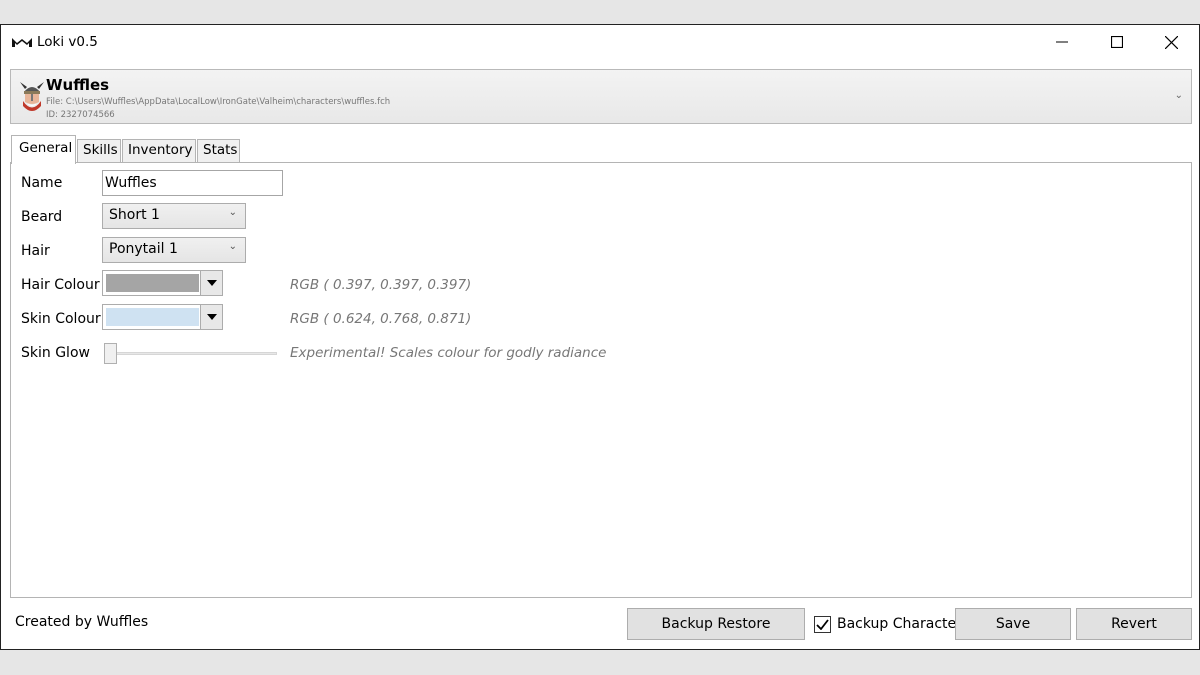 This screenshot has width=1200, height=675. Describe the element at coordinates (143, 249) in the screenshot. I see `hair-value: Ponytail 1` at that location.